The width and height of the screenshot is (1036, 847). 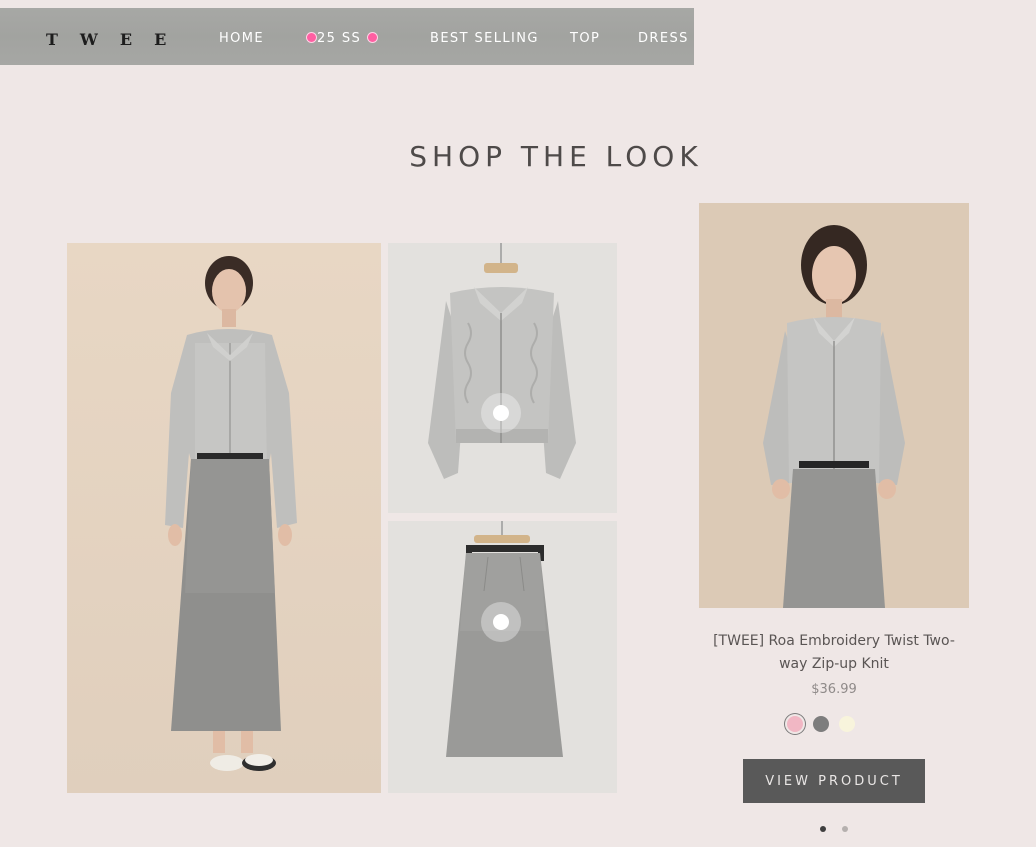 I want to click on brand-logo: TWEE, so click(x=117, y=39).